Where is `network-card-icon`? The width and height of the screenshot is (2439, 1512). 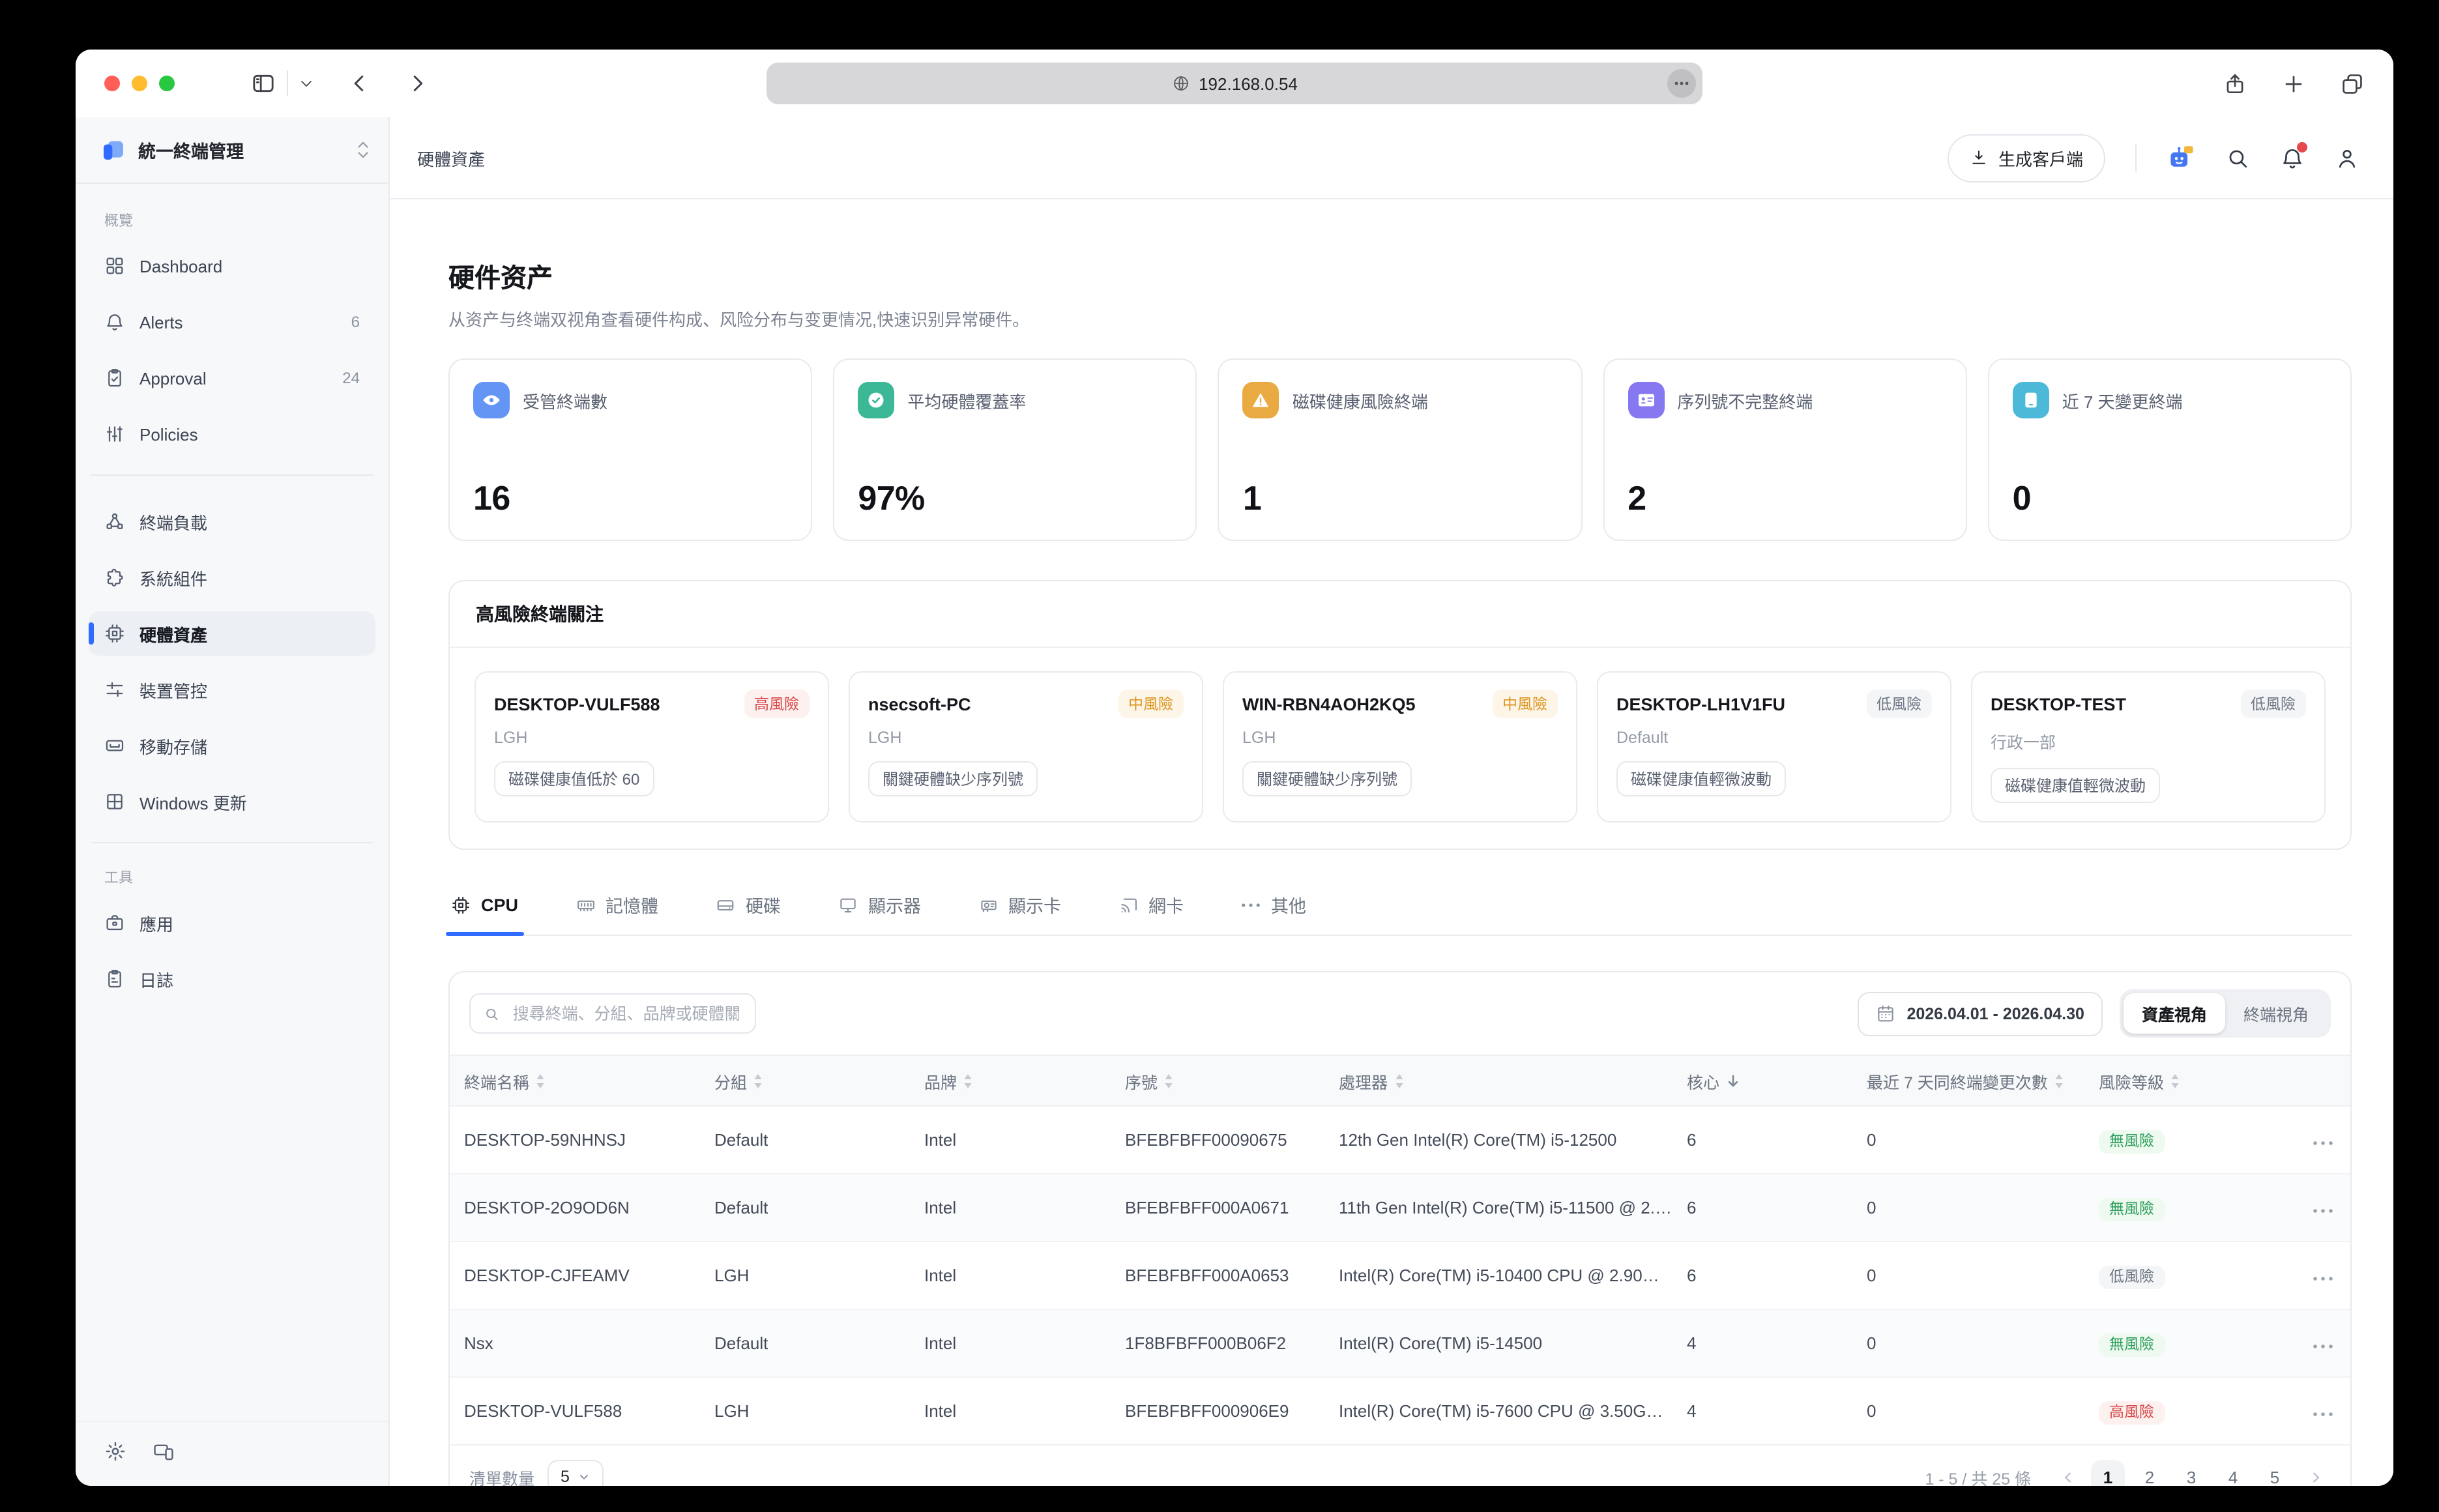 network-card-icon is located at coordinates (1129, 904).